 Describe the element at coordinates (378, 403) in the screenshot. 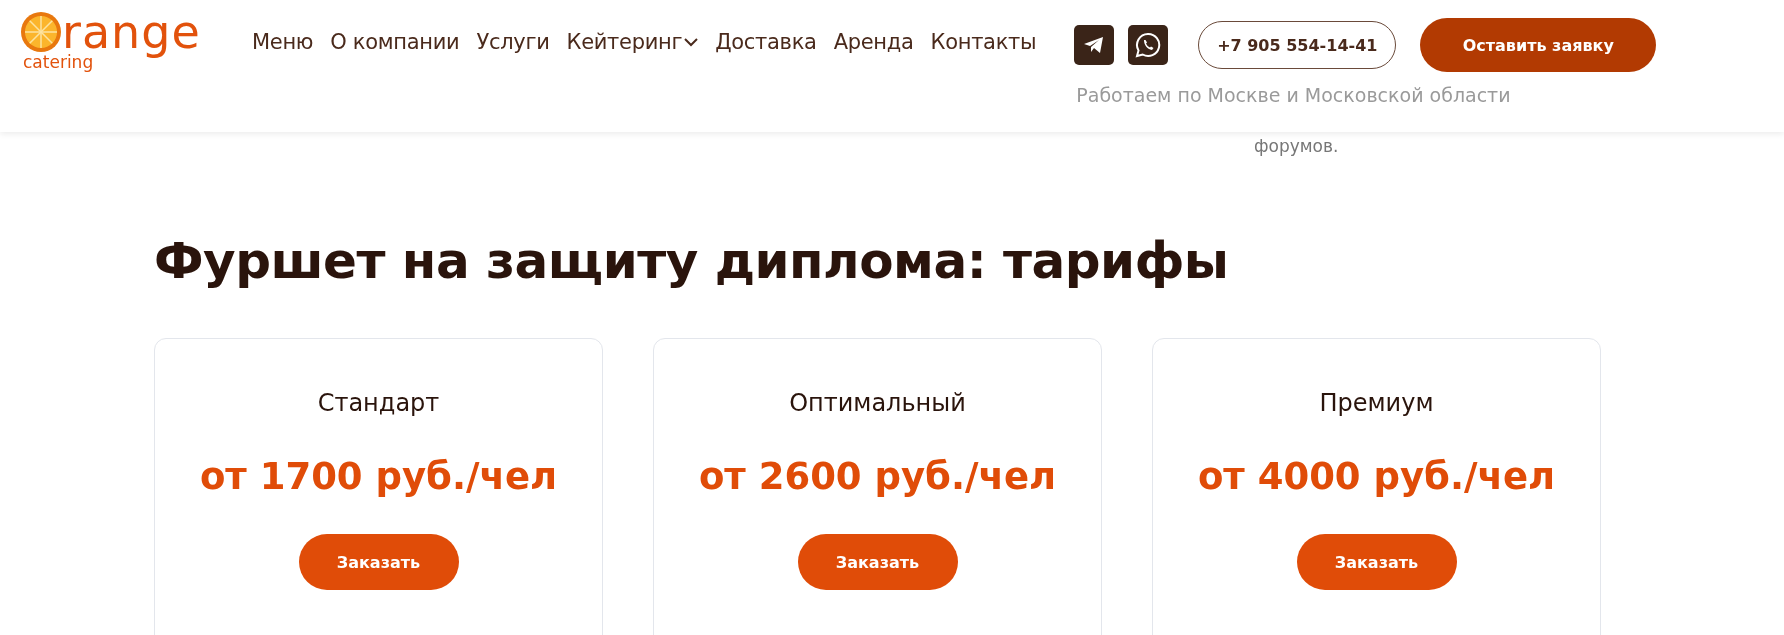

I see `tariff-name: Стандарт` at that location.